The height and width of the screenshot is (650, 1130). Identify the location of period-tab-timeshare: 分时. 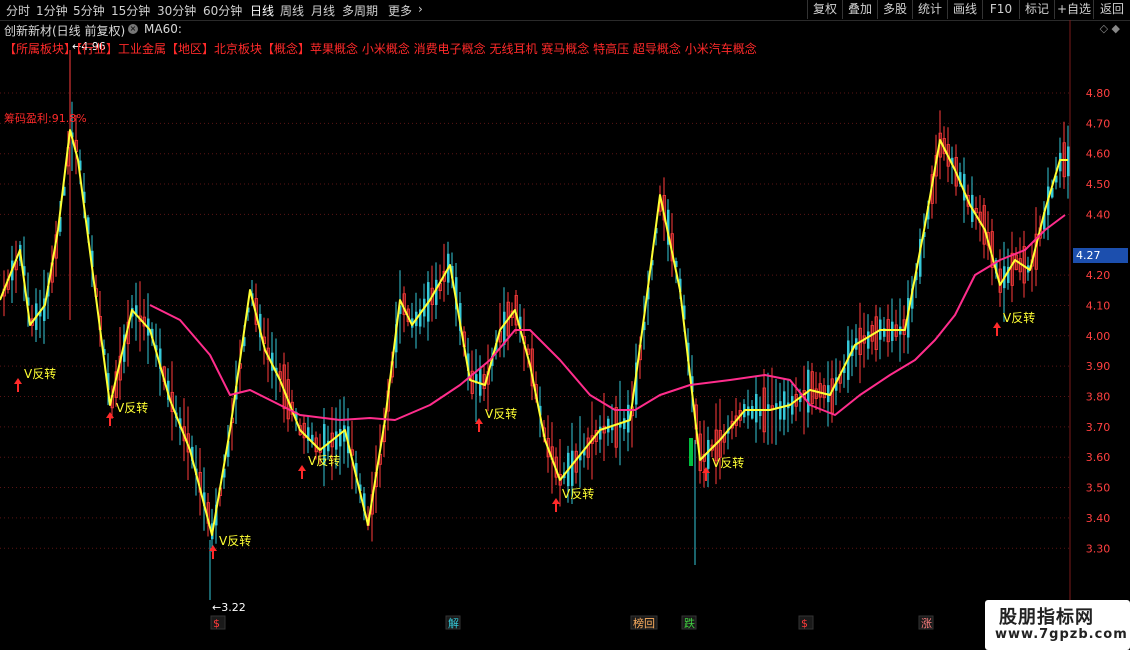
(18, 10).